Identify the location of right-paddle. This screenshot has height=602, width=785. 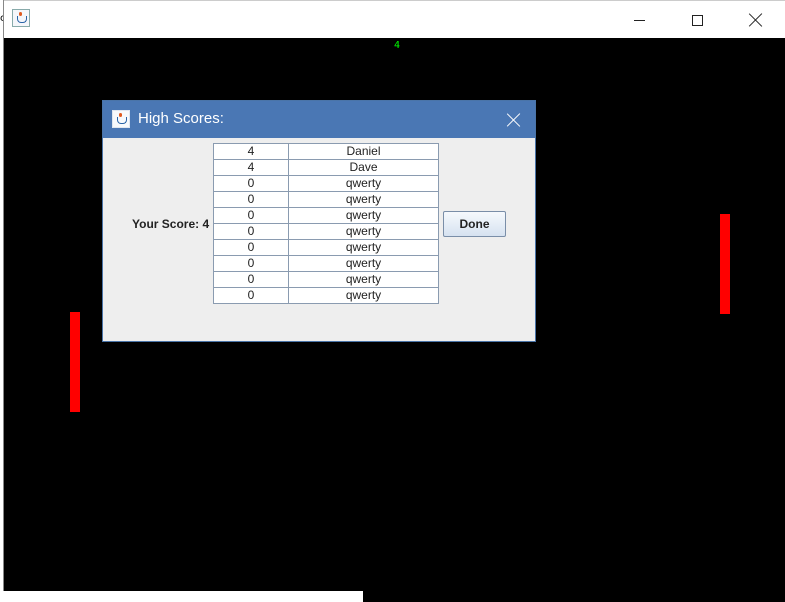
(725, 264).